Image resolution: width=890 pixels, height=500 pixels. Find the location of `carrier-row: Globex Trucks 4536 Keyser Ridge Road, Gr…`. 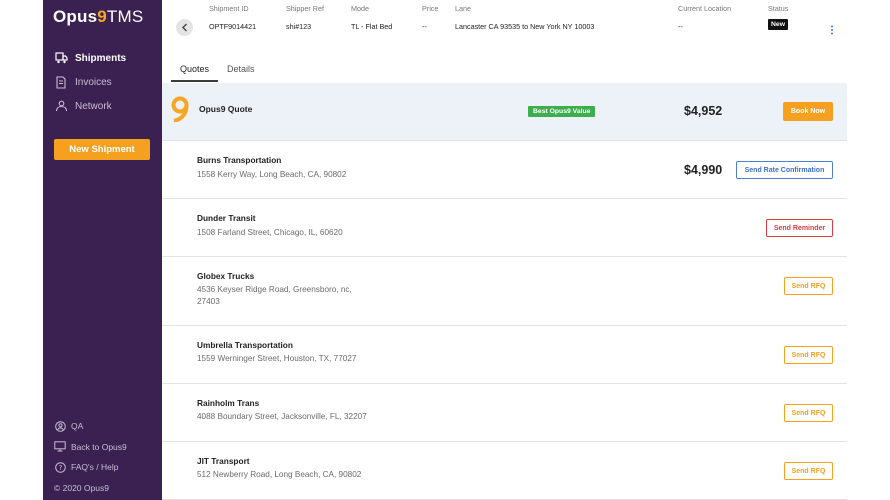

carrier-row: Globex Trucks 4536 Keyser Ridge Road, Gr… is located at coordinates (504, 291).